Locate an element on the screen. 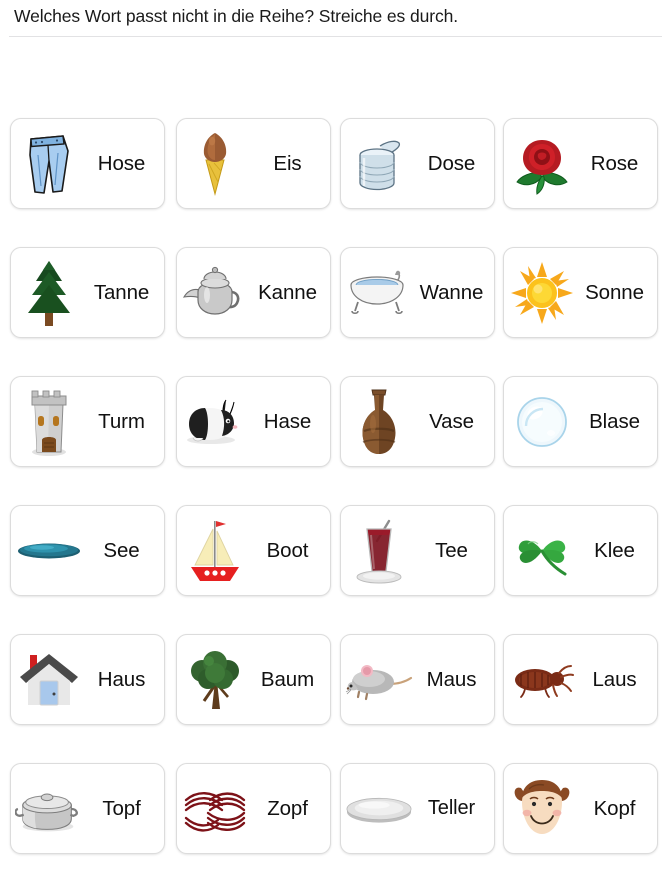 The height and width of the screenshot is (892, 671). word-label: Zopf is located at coordinates (287, 808).